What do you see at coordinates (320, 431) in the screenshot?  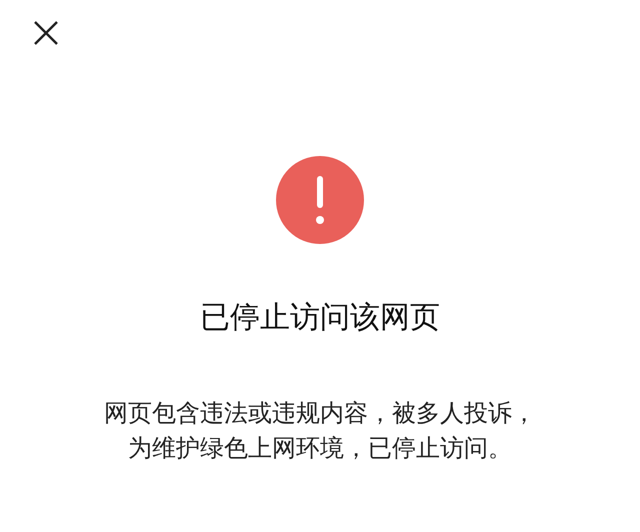 I see `message-text: 网页包含违法或违规内容，被多人投诉，为维护绿色上网环境，已停止访问。` at bounding box center [320, 431].